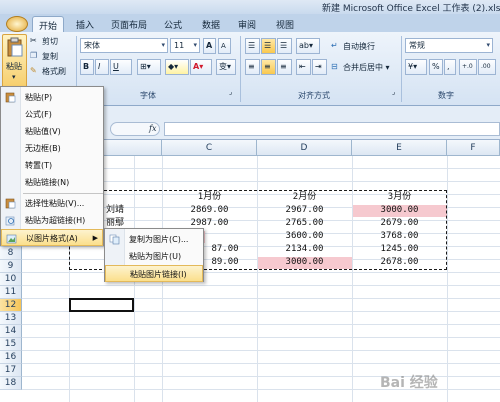 This screenshot has width=500, height=402. What do you see at coordinates (436, 67) in the screenshot?
I see `percent-button: %` at bounding box center [436, 67].